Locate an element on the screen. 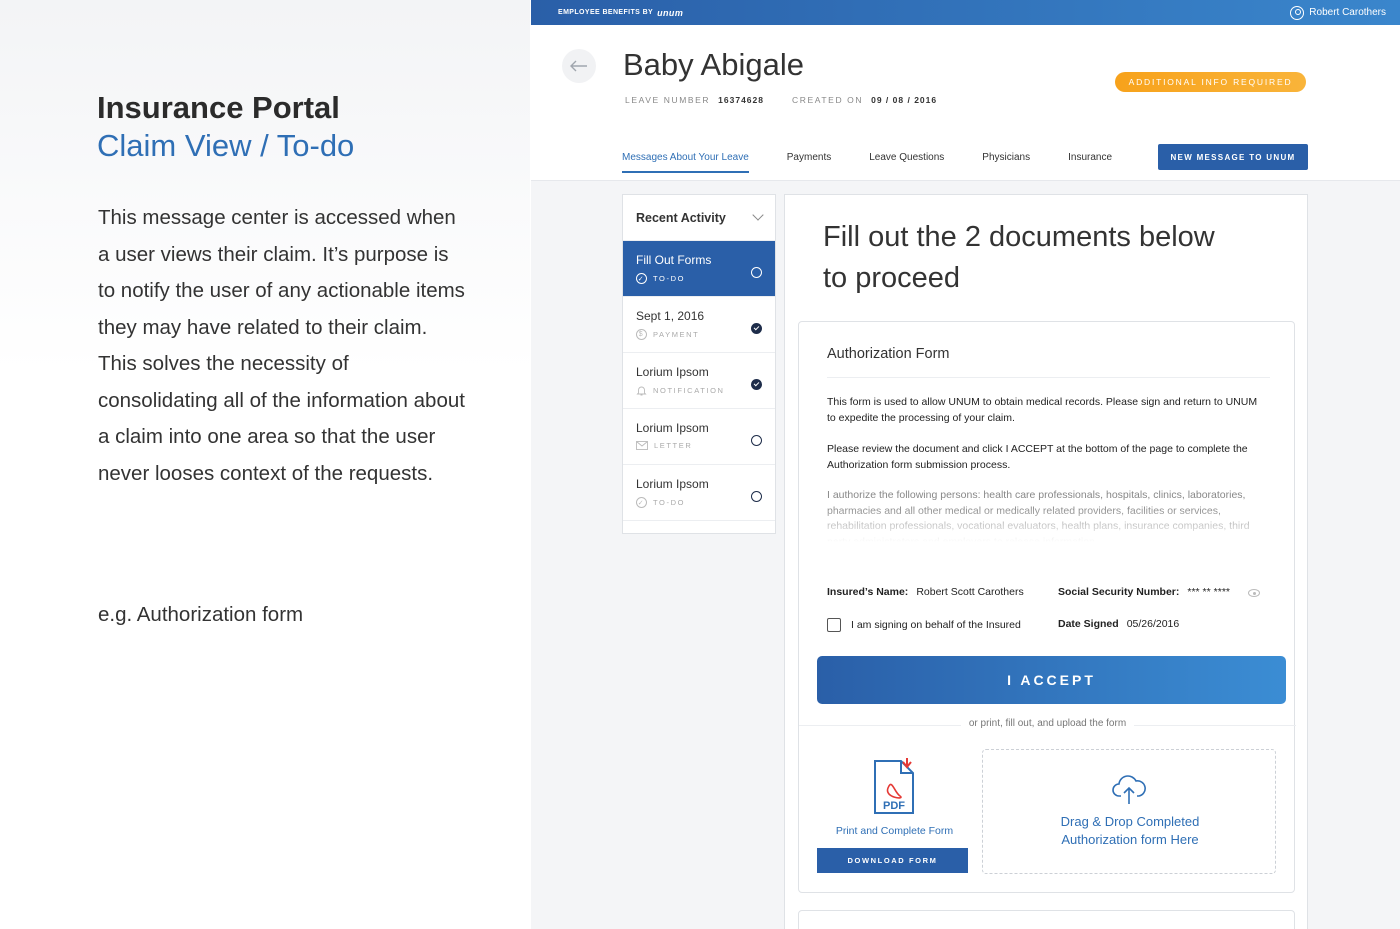 Image resolution: width=1400 pixels, height=929 pixels. intro-title: Insurance Portal is located at coordinates (218, 107).